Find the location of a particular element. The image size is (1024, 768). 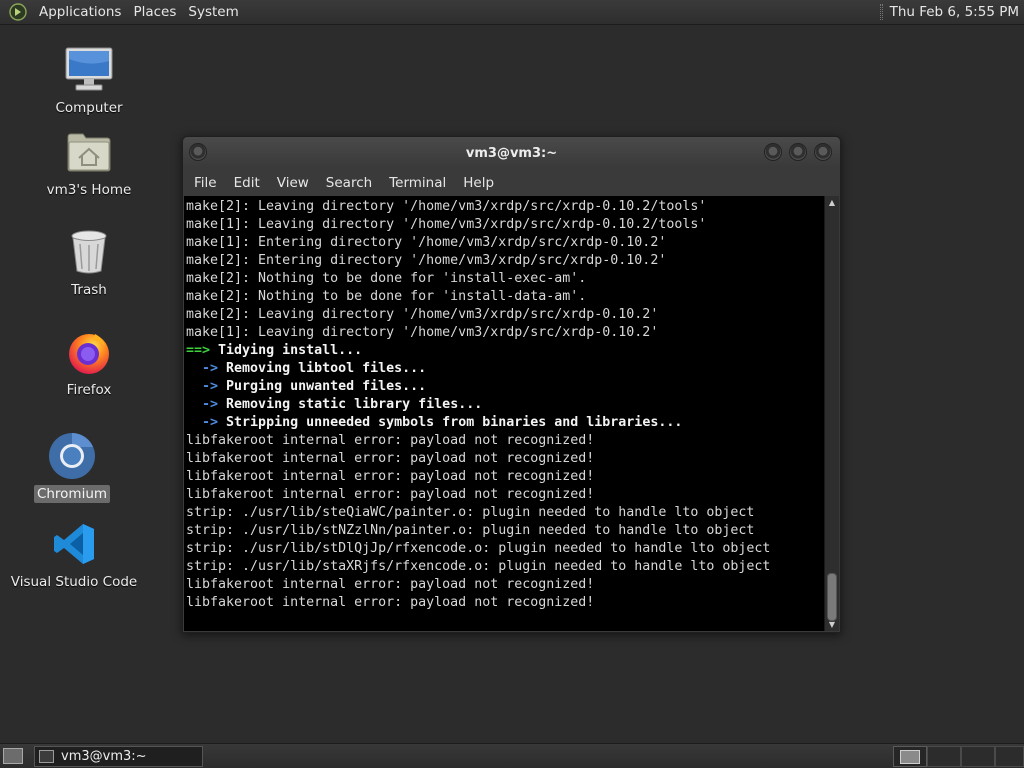

taskbar-button-terminal: vm3@vm3:~ is located at coordinates (118, 756).